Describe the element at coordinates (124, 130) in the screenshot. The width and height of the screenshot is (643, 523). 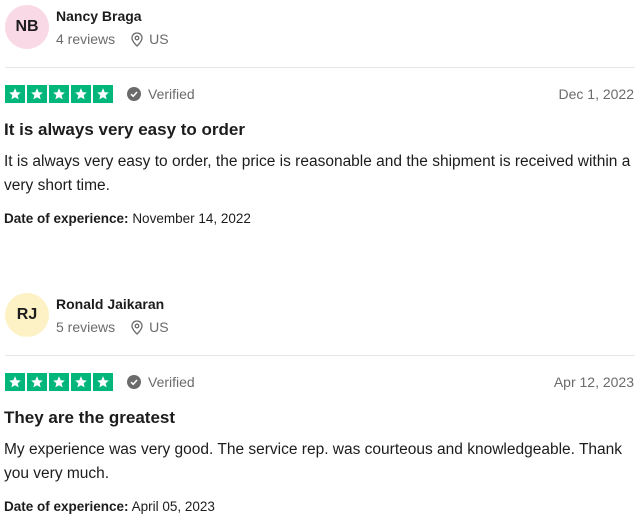
I see `review-title: It is always very easy to order` at that location.